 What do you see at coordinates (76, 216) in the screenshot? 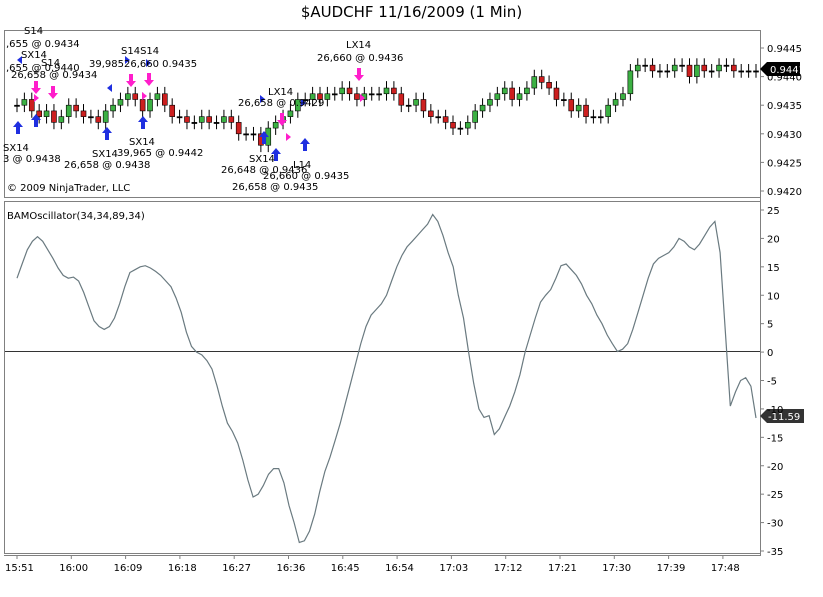
I see `oscillator-label: BAMOscillator(34,34,89,34)` at bounding box center [76, 216].